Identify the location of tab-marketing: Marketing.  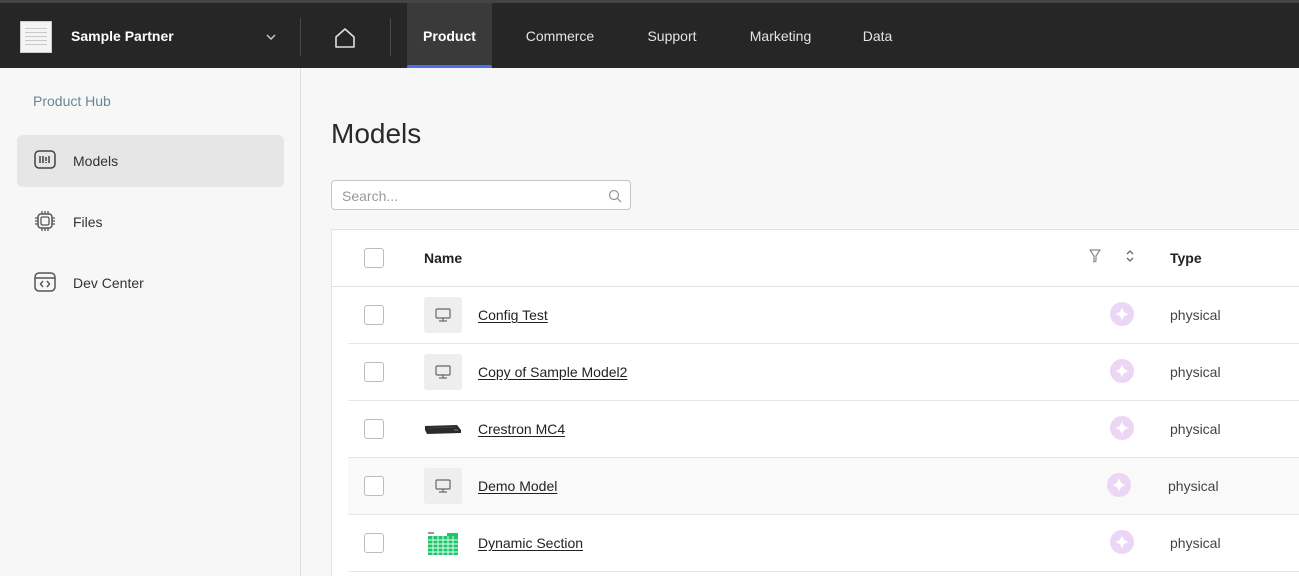
(780, 35).